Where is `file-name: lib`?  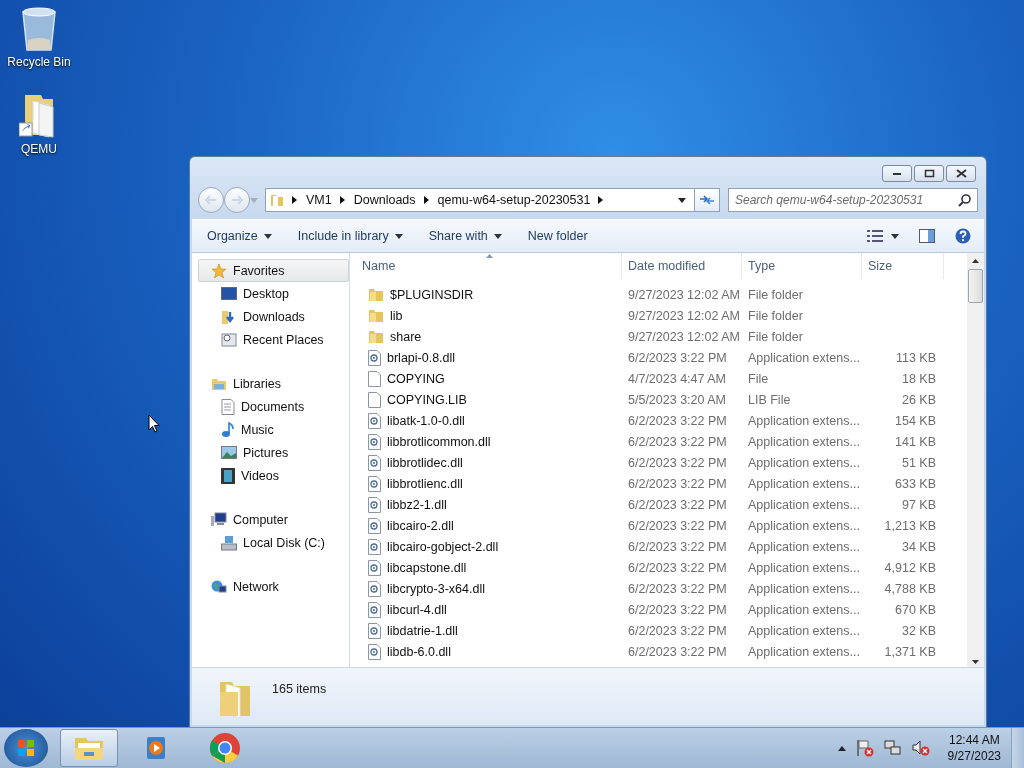
file-name: lib is located at coordinates (396, 315).